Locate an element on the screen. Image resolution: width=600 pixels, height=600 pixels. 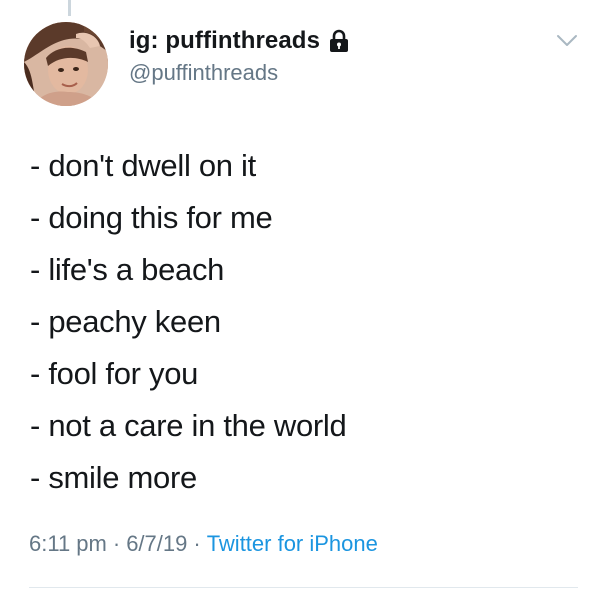
thread-connector-line is located at coordinates (69, 8).